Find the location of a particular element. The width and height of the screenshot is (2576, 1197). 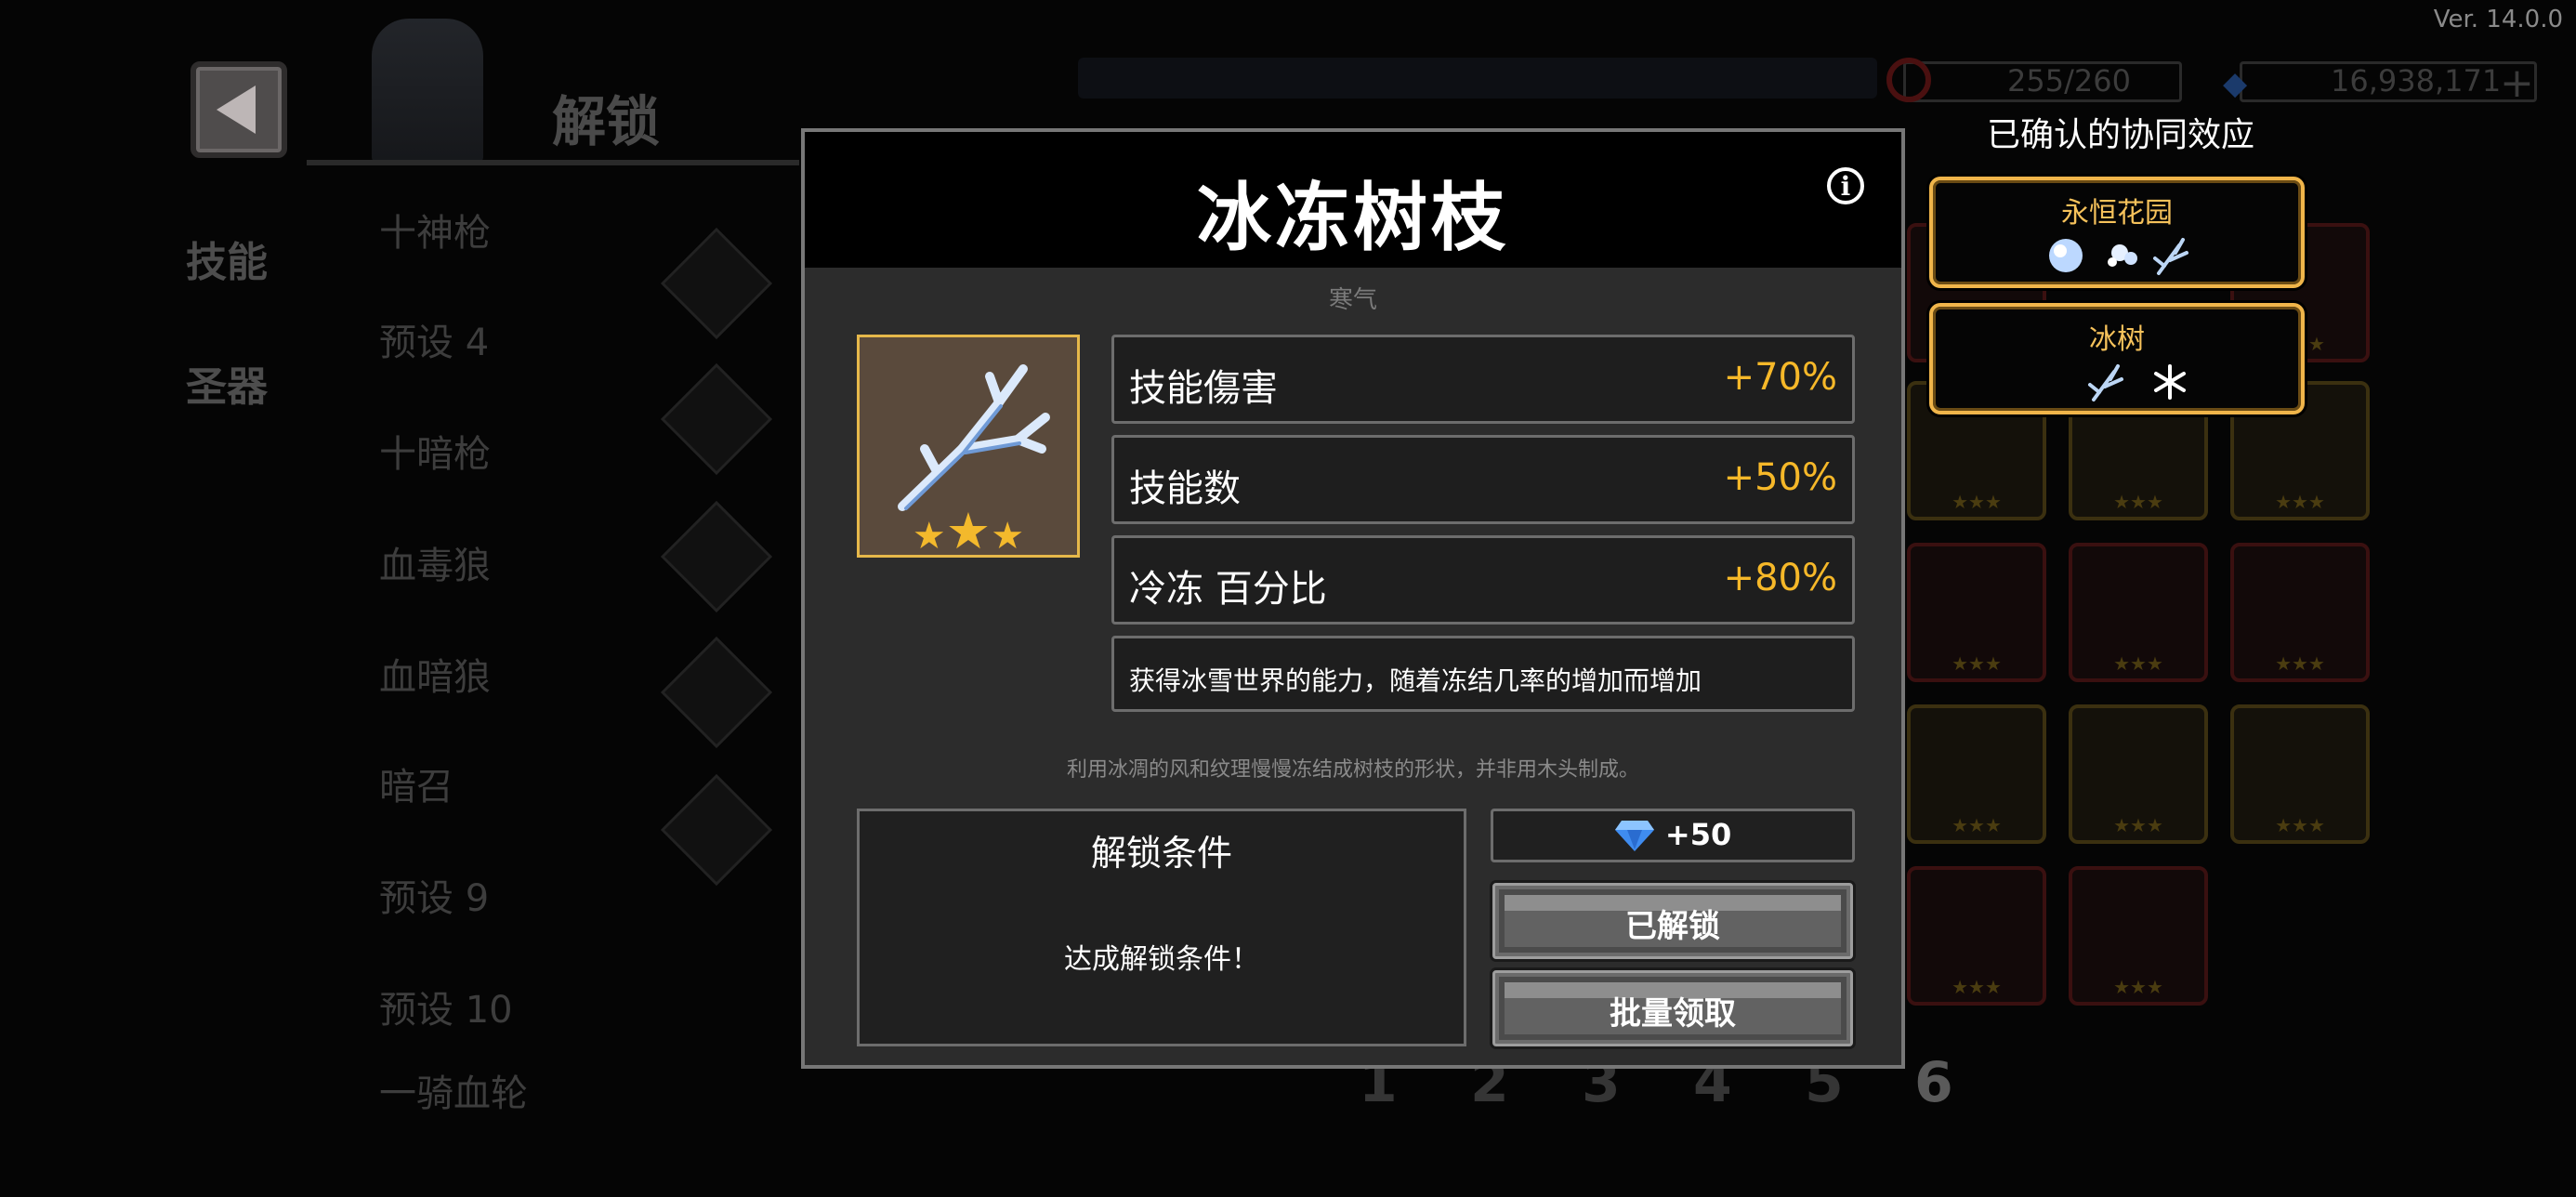

unlock-condition-title: 解锁条件 is located at coordinates (1161, 853).